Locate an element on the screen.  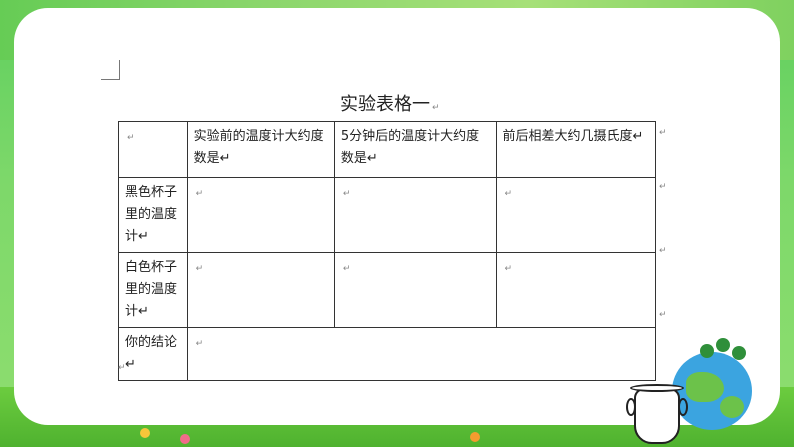
paragraph-end-mark: ↵ is located at coordinates (122, 368).